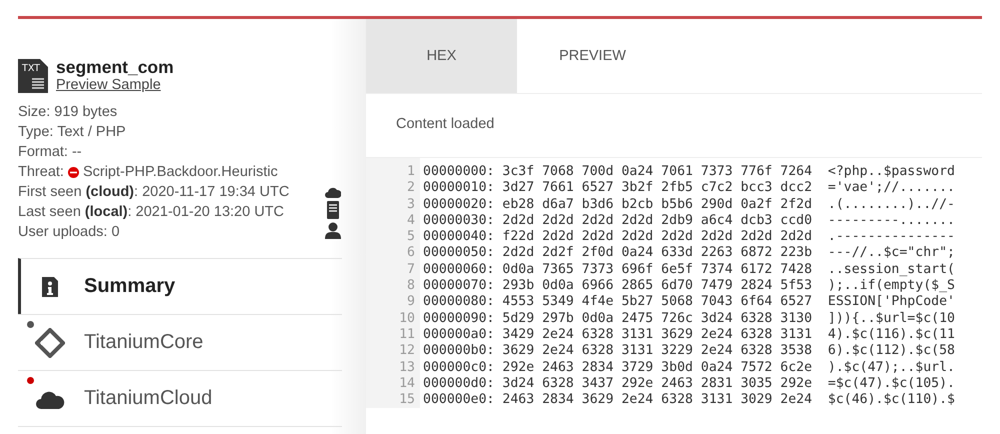 The image size is (1000, 434). Describe the element at coordinates (411, 237) in the screenshot. I see `line-number: 5` at that location.